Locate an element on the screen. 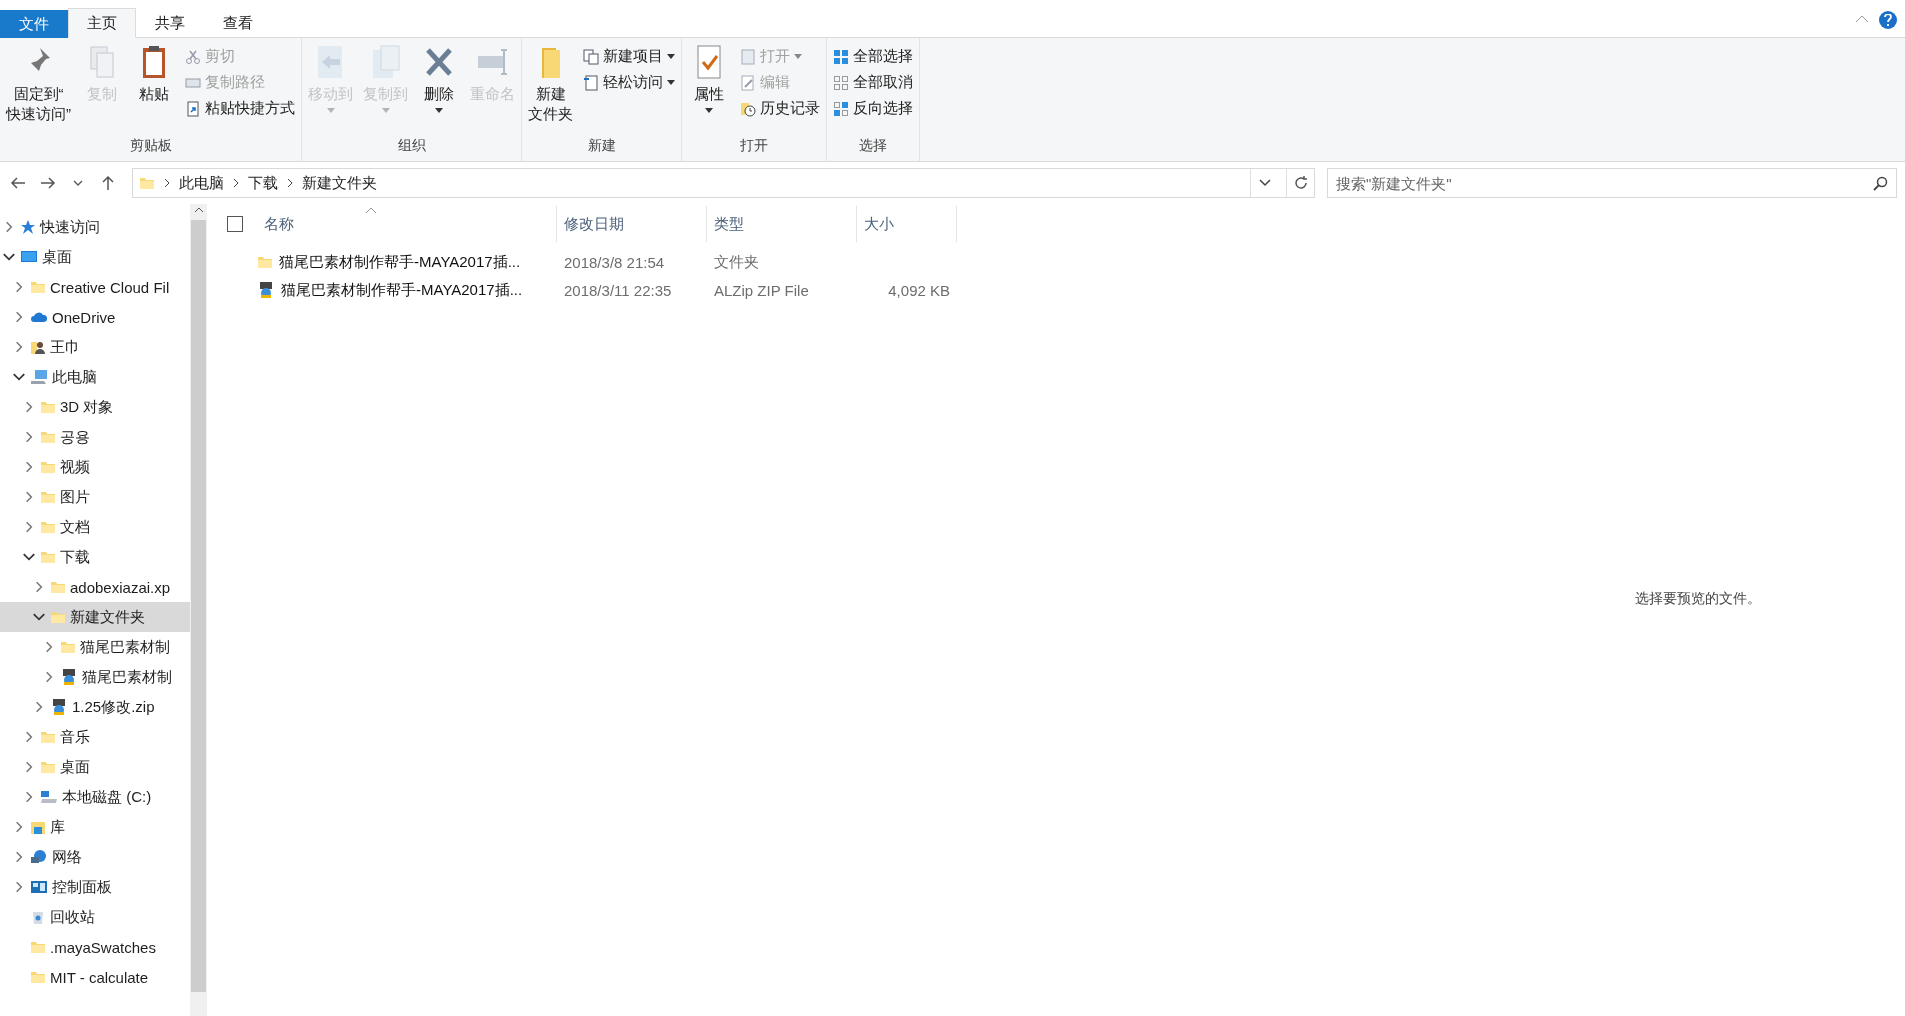  tree-item: adobexiazai.xp is located at coordinates (95, 587).